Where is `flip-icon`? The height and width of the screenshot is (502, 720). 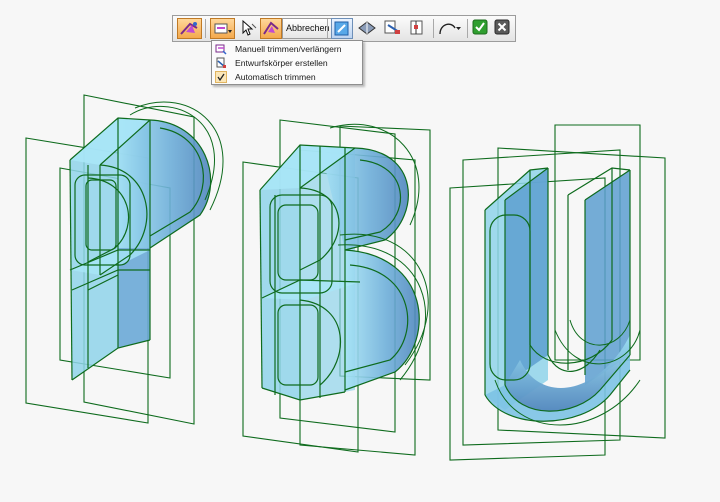
flip-icon is located at coordinates (367, 28).